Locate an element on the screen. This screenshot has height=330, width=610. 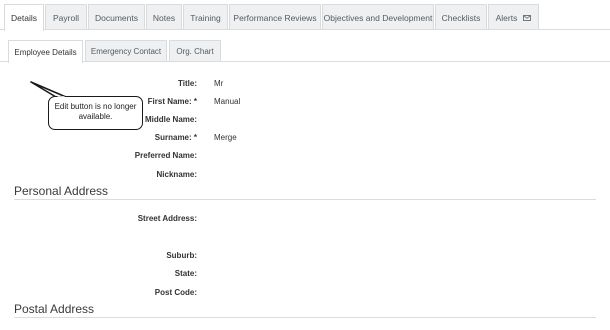
tab-training: Training is located at coordinates (205, 17).